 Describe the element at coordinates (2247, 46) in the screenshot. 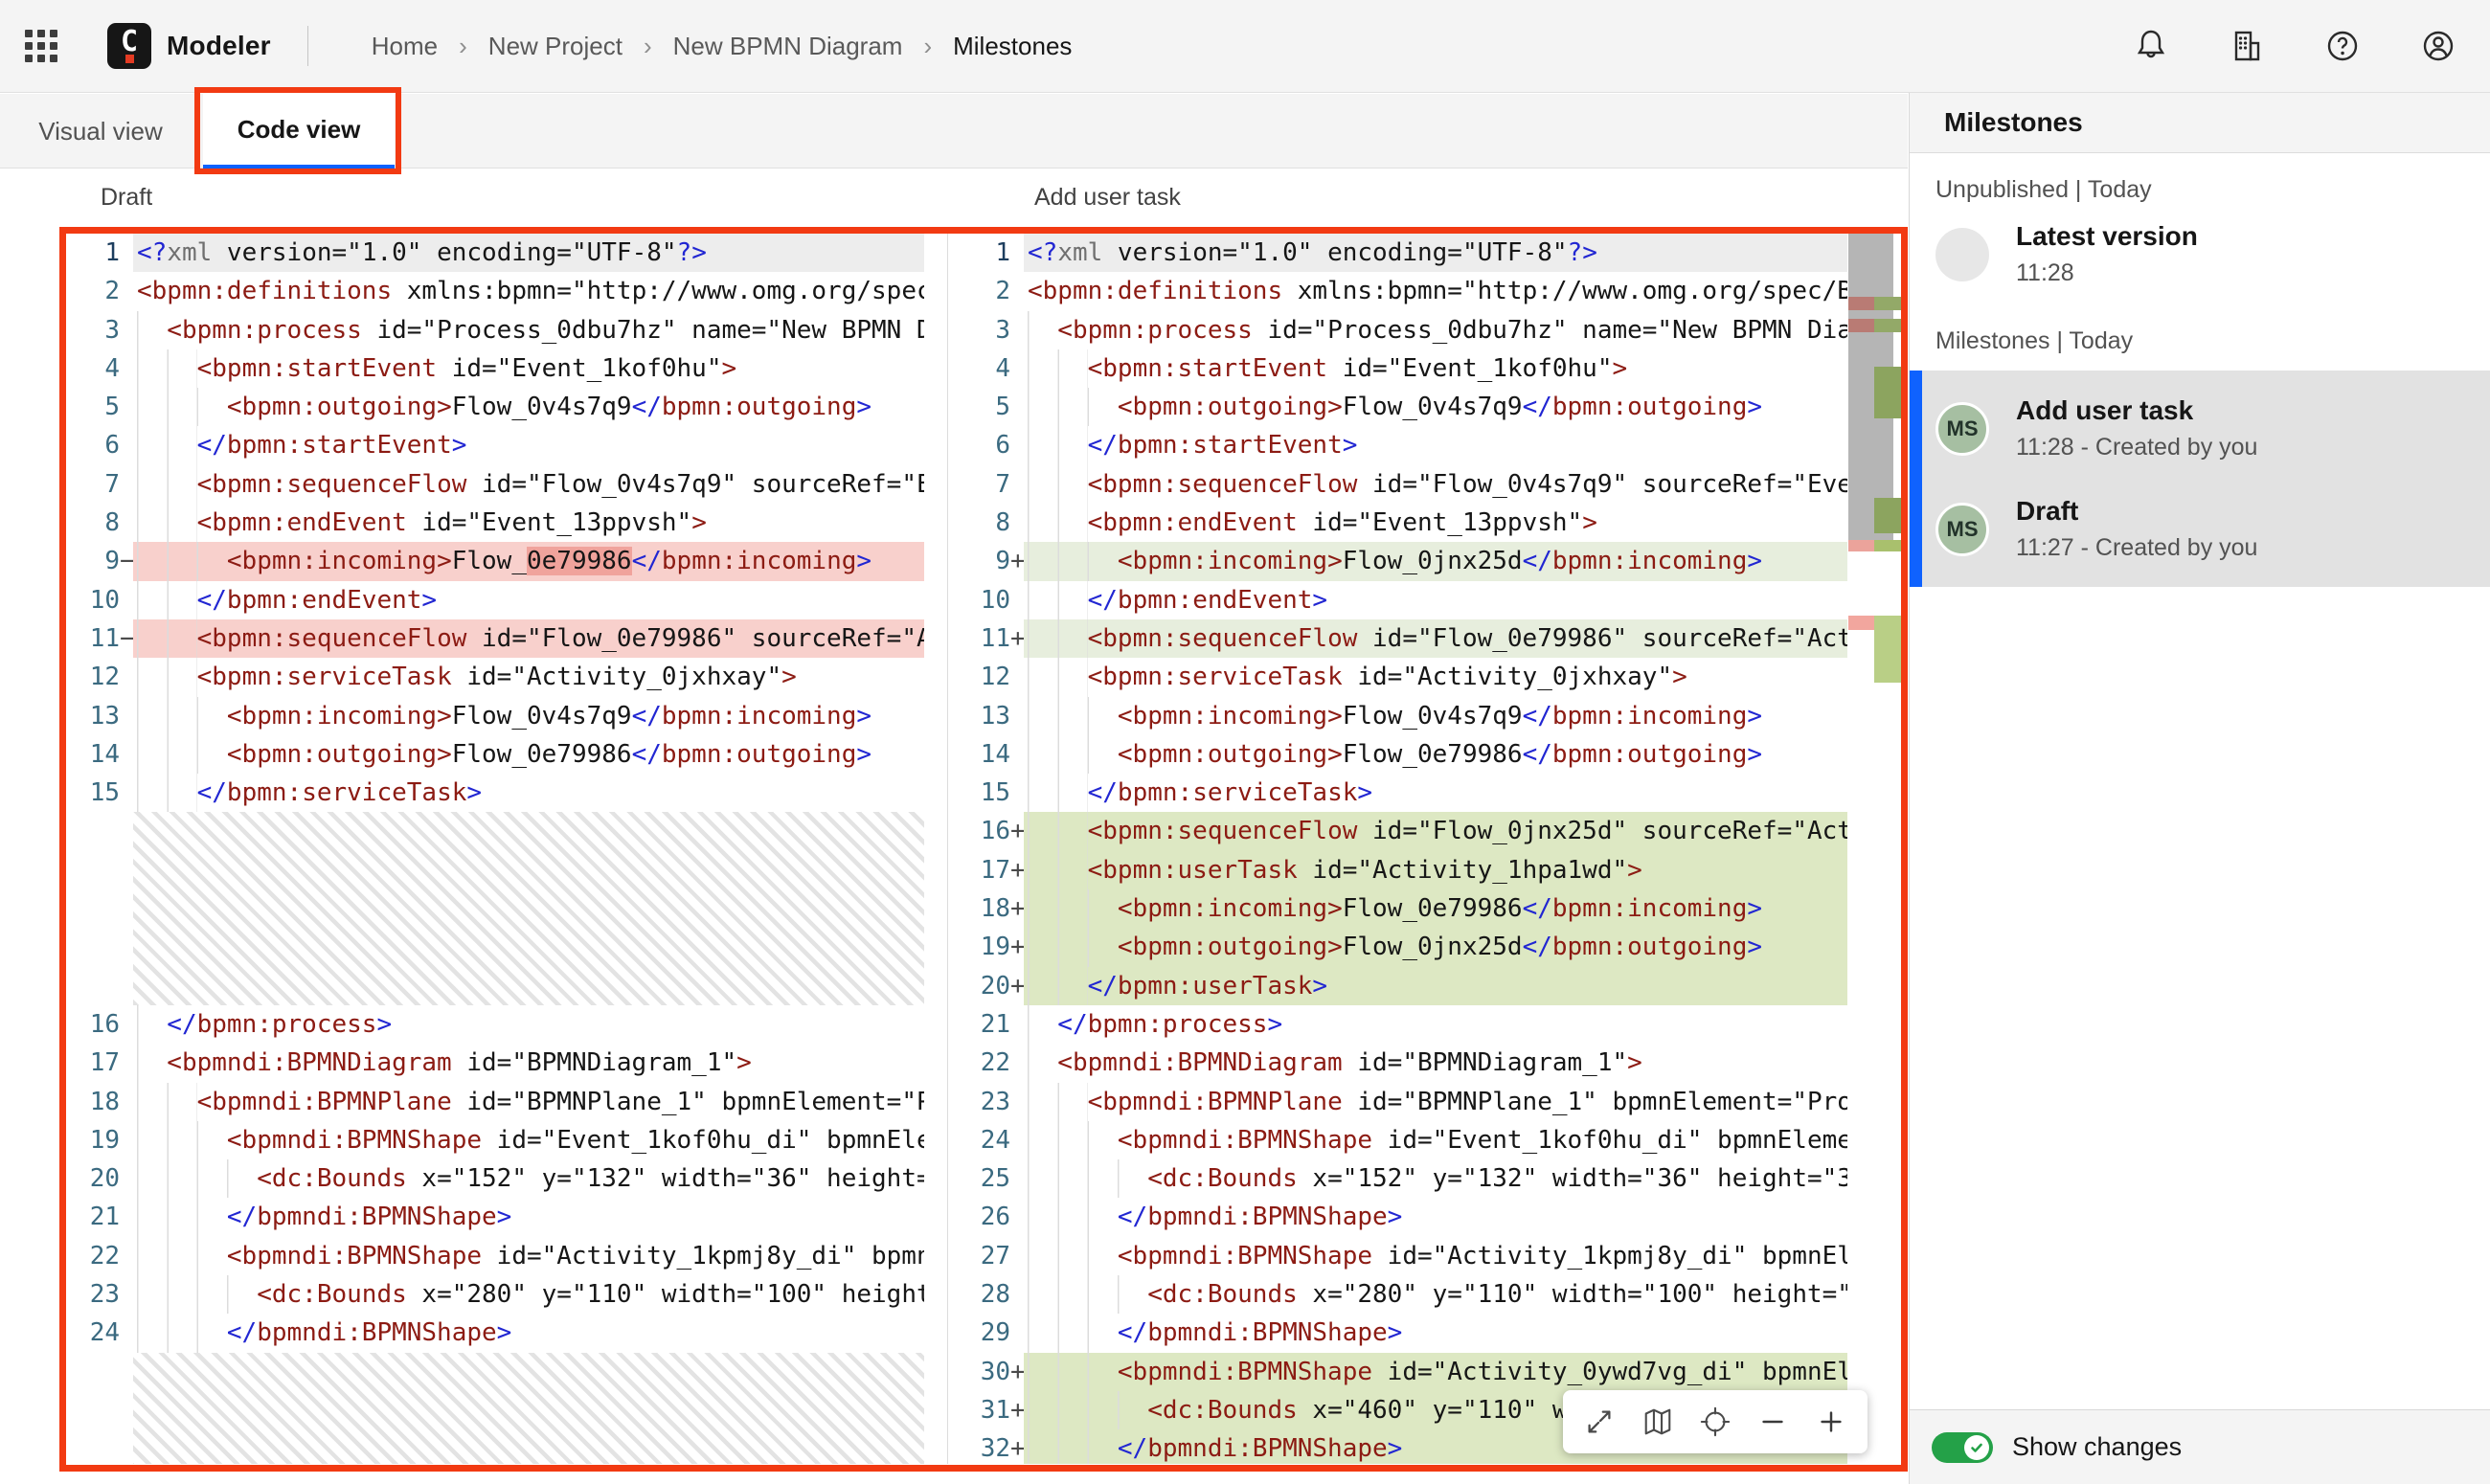

I see `organization-building-icon` at that location.